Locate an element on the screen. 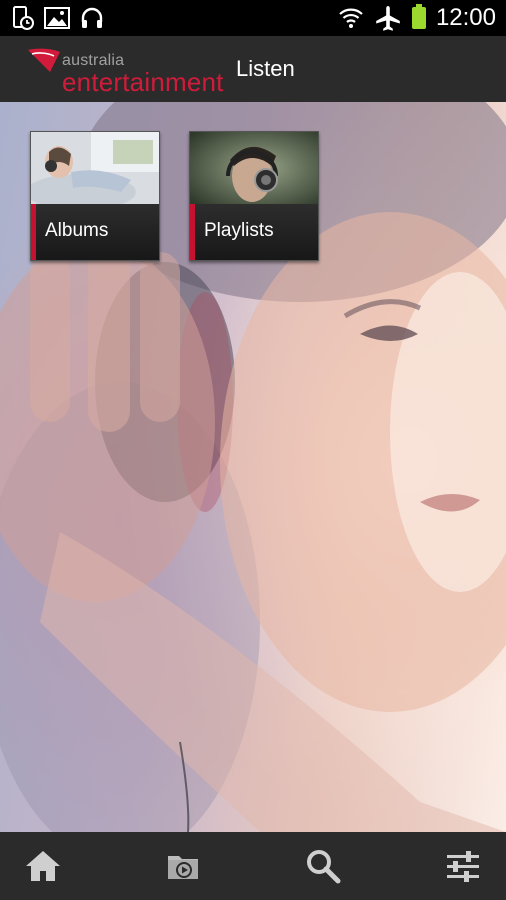  search-icon is located at coordinates (323, 866).